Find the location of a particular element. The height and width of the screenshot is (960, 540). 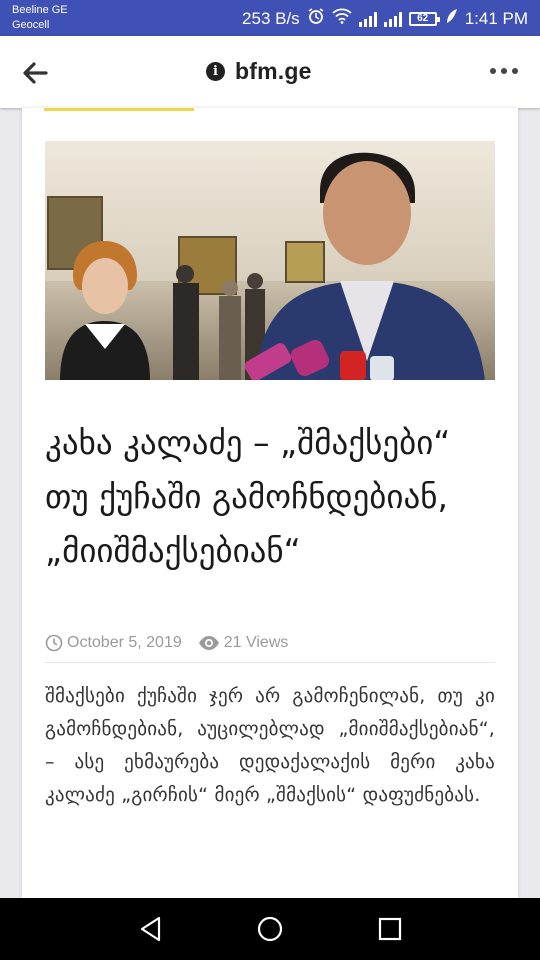

wifi-icon is located at coordinates (342, 18).